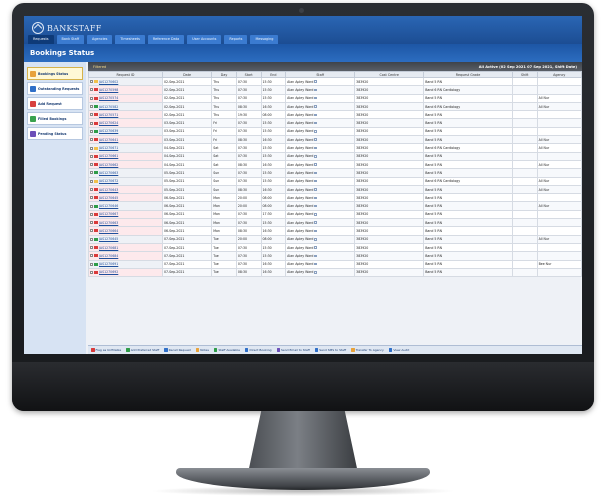 Image resolution: width=606 pixels, height=501 pixels. What do you see at coordinates (177, 350) in the screenshot?
I see `action-recall-request: Recall Request` at bounding box center [177, 350].